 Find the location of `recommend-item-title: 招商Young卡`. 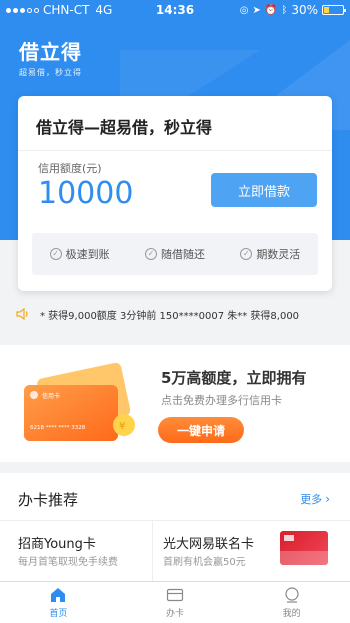

recommend-item-title: 招商Young卡 is located at coordinates (57, 544).